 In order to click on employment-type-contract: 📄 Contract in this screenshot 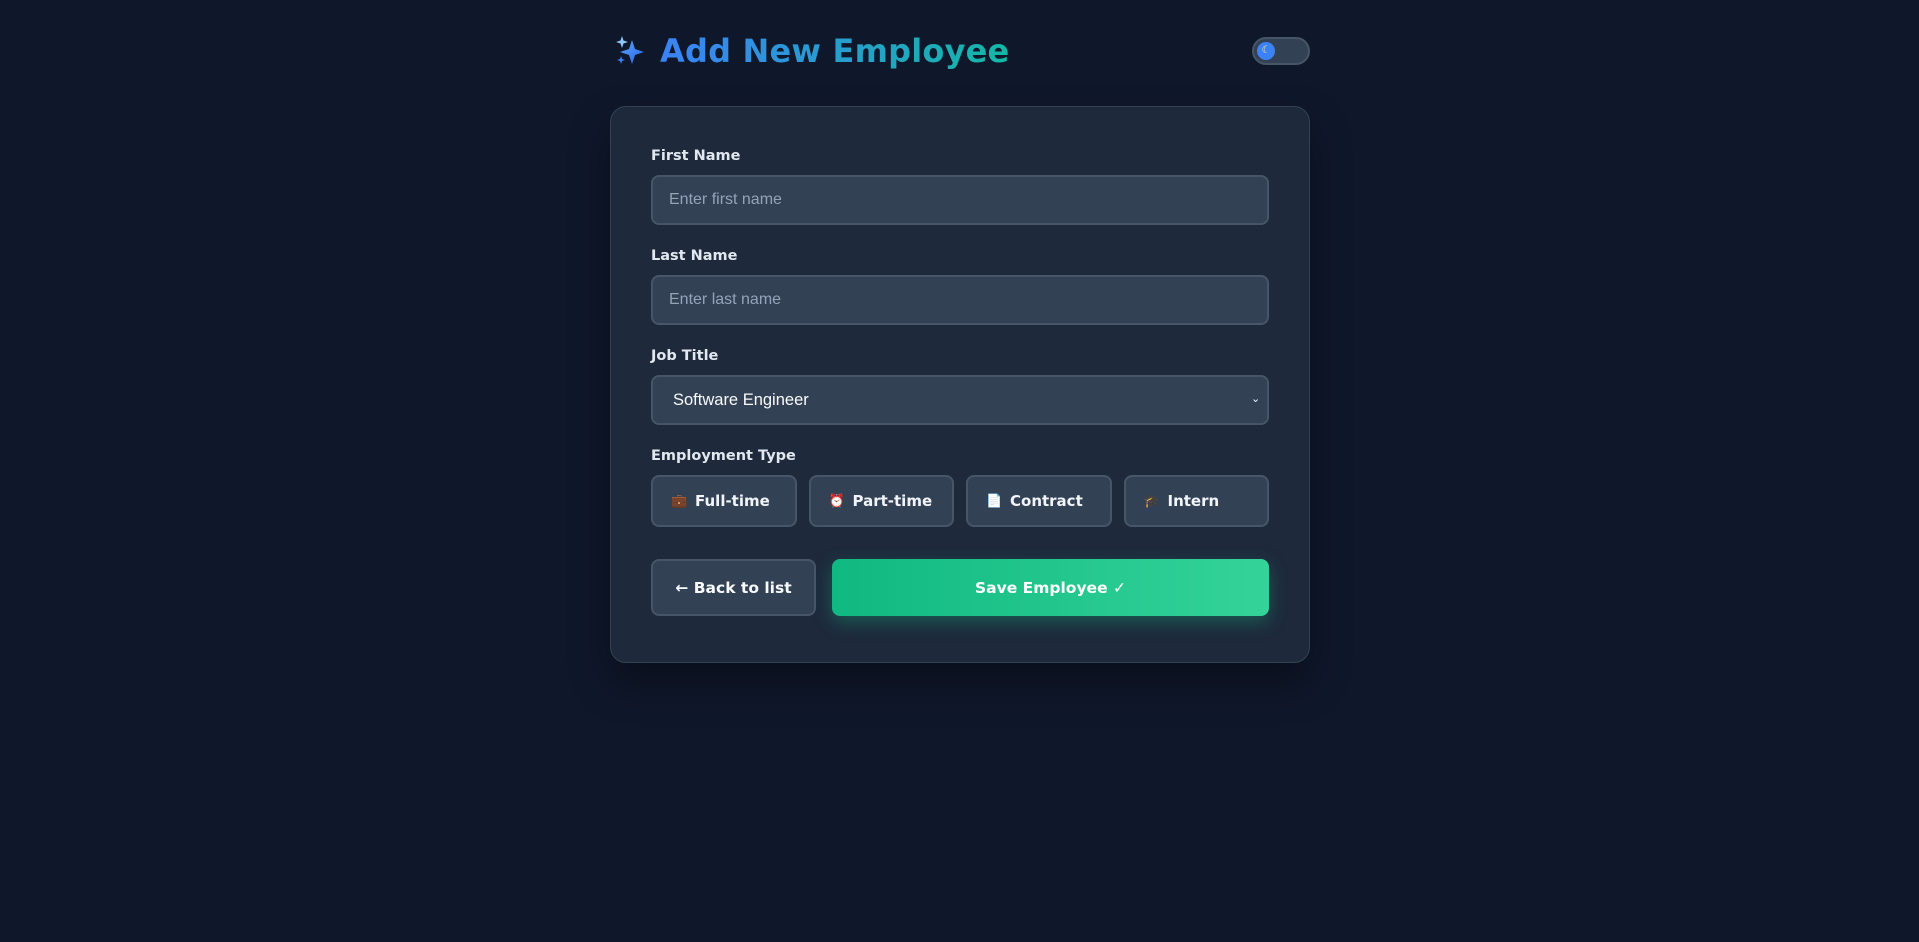, I will do `click(1039, 501)`.